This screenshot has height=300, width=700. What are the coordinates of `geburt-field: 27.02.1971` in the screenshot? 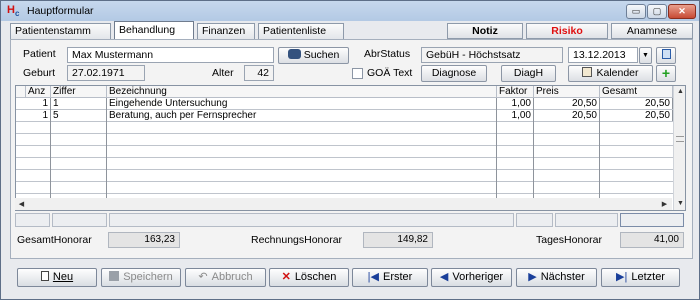 It's located at (106, 73).